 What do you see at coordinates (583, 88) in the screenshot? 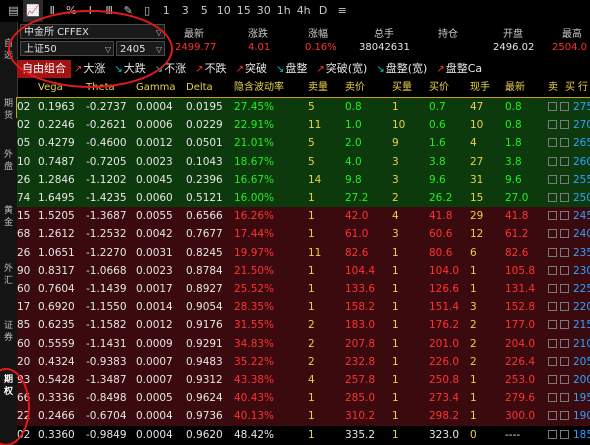
I see `column-header: 行` at bounding box center [583, 88].